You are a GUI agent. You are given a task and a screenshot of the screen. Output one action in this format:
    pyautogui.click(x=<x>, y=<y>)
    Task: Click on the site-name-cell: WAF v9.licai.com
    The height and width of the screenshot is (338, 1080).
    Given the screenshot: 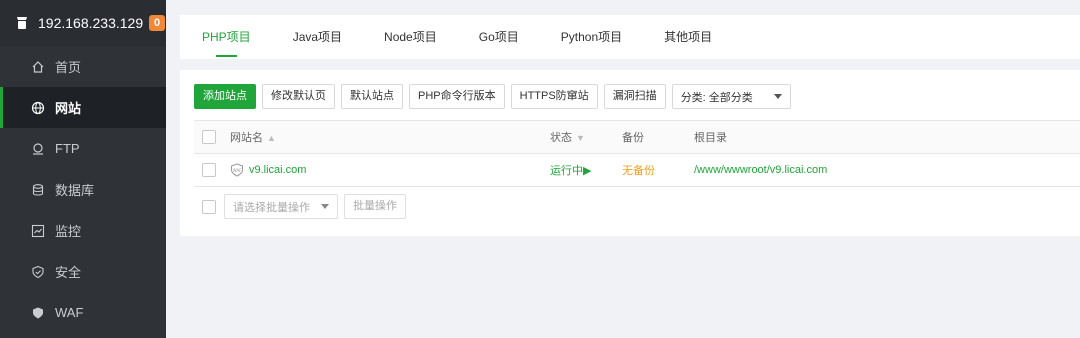 What is the action you would take?
    pyautogui.click(x=268, y=170)
    